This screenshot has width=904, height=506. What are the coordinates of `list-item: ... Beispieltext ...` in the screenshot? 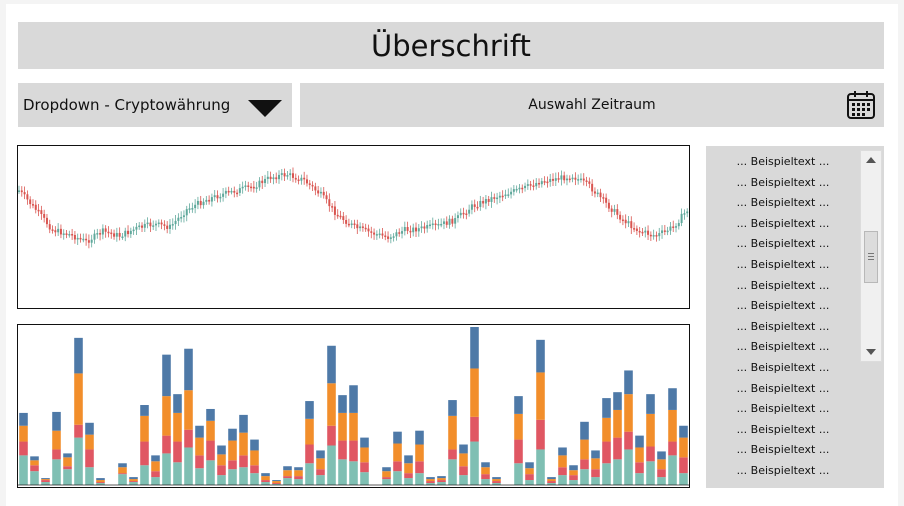 It's located at (783, 264).